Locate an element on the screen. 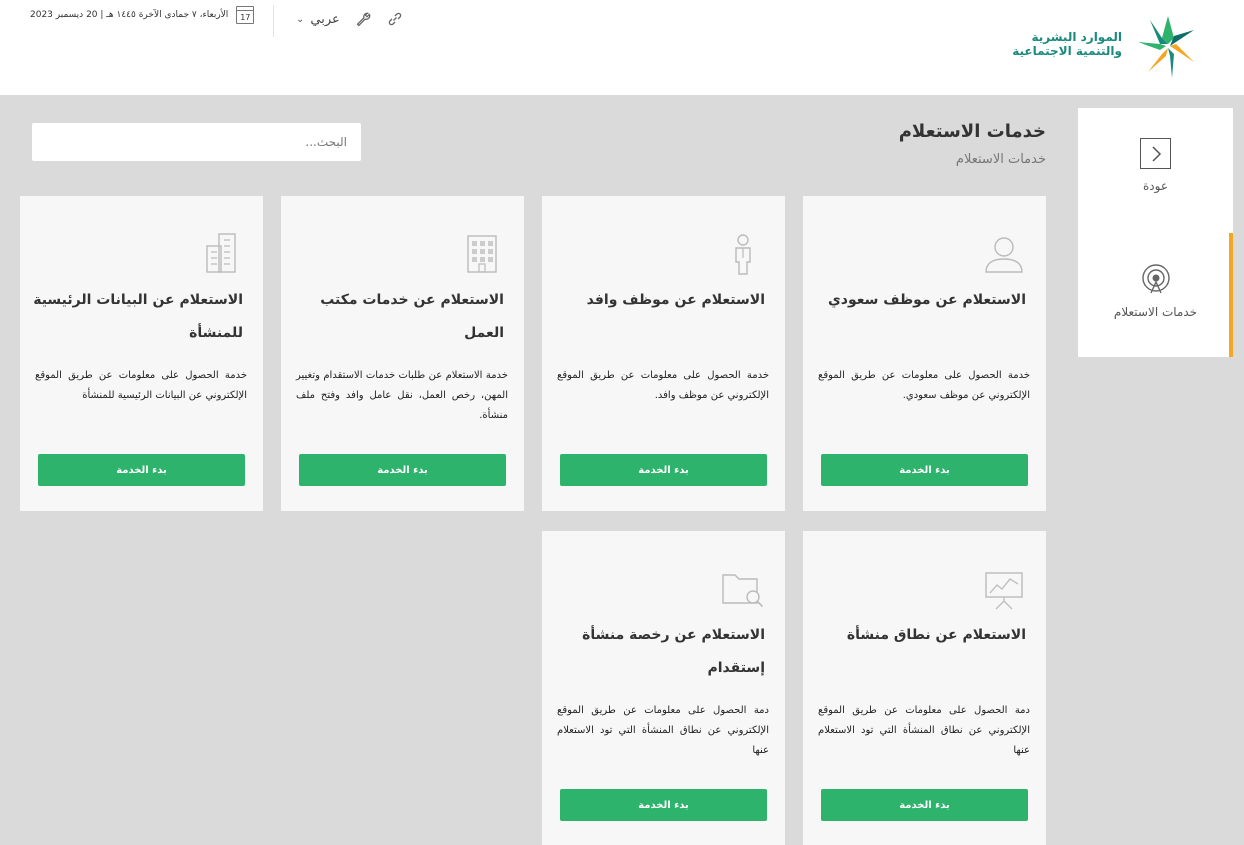 The image size is (1244, 845). language-selector: عربي ⌄ is located at coordinates (318, 19).